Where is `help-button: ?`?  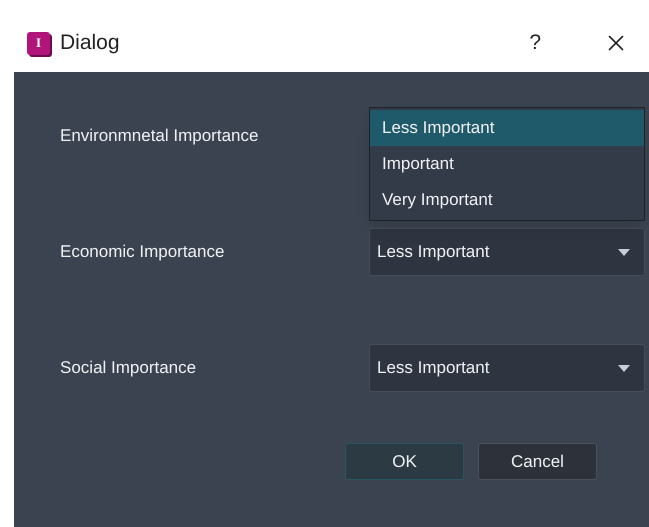
help-button: ? is located at coordinates (535, 43).